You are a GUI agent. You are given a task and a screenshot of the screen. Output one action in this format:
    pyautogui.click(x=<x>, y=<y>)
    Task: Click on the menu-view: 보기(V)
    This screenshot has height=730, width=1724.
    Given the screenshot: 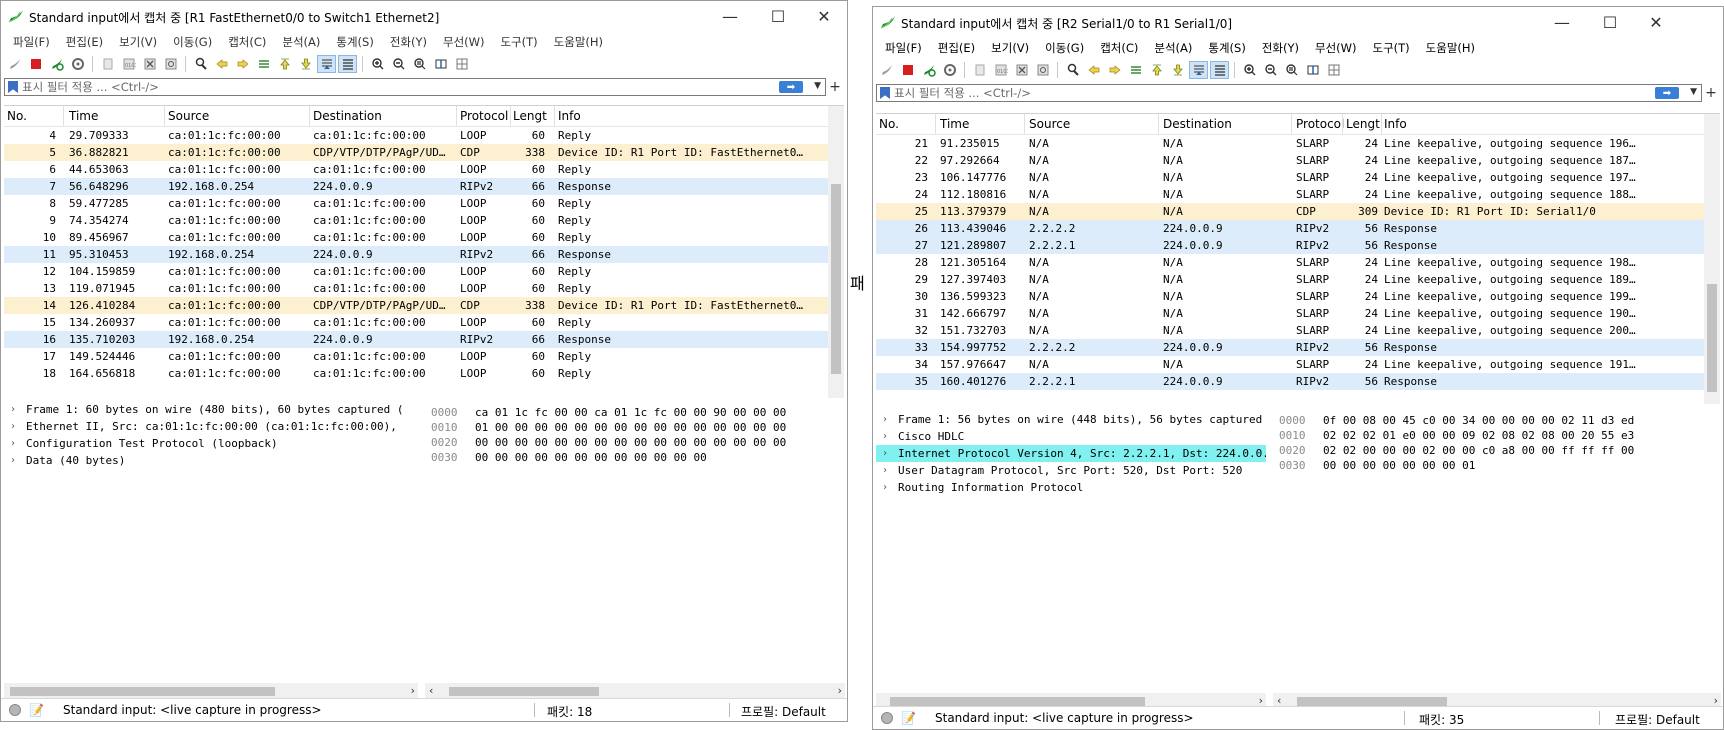 What is the action you would take?
    pyautogui.click(x=138, y=42)
    